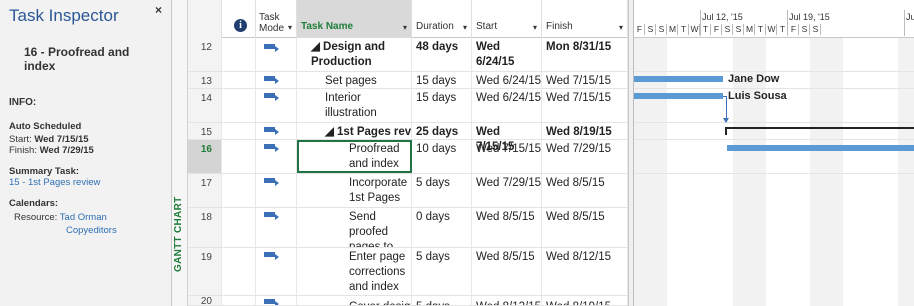 The width and height of the screenshot is (914, 306). I want to click on task-name-cell: ◢ 1st Pages review, so click(354, 131).